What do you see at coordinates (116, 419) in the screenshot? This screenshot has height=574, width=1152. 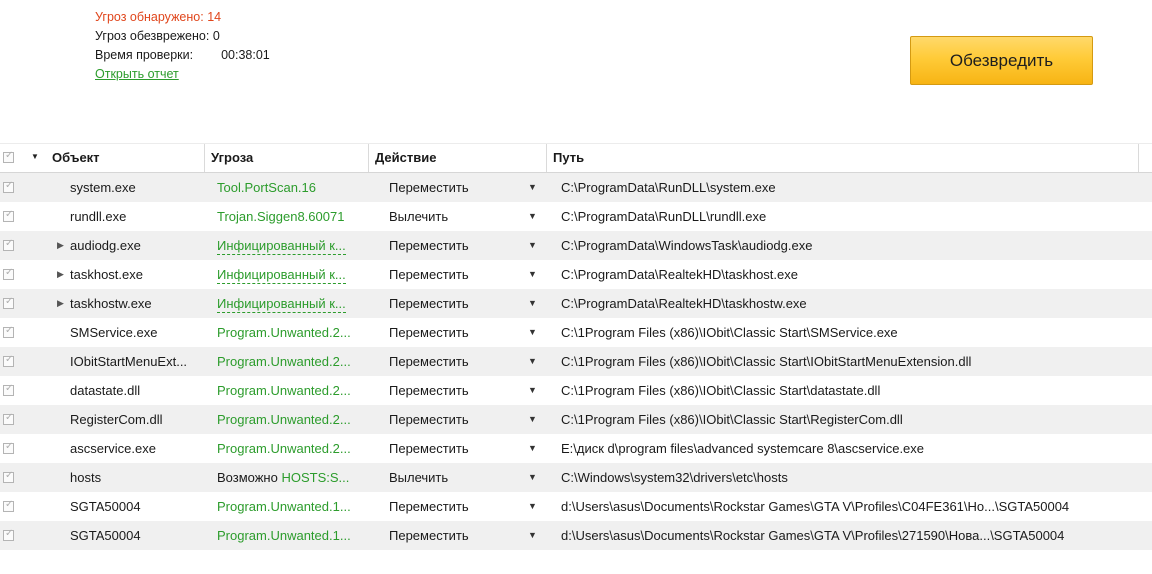 I see `object-cell: RegisterCom.dll` at bounding box center [116, 419].